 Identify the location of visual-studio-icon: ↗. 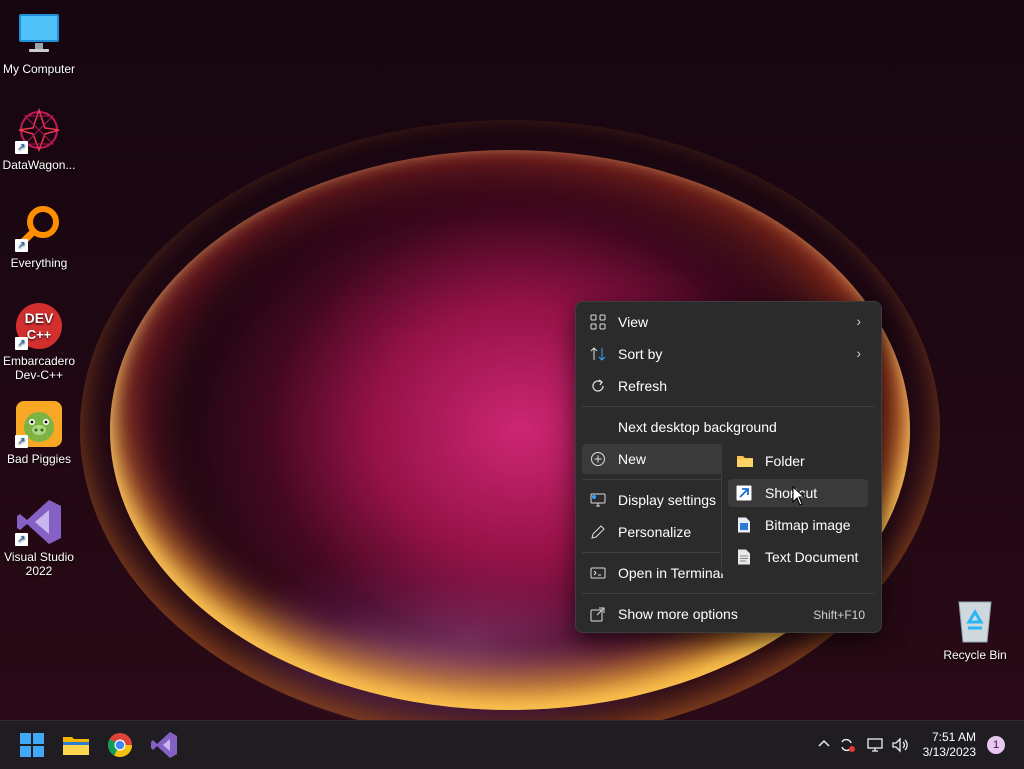
(39, 522).